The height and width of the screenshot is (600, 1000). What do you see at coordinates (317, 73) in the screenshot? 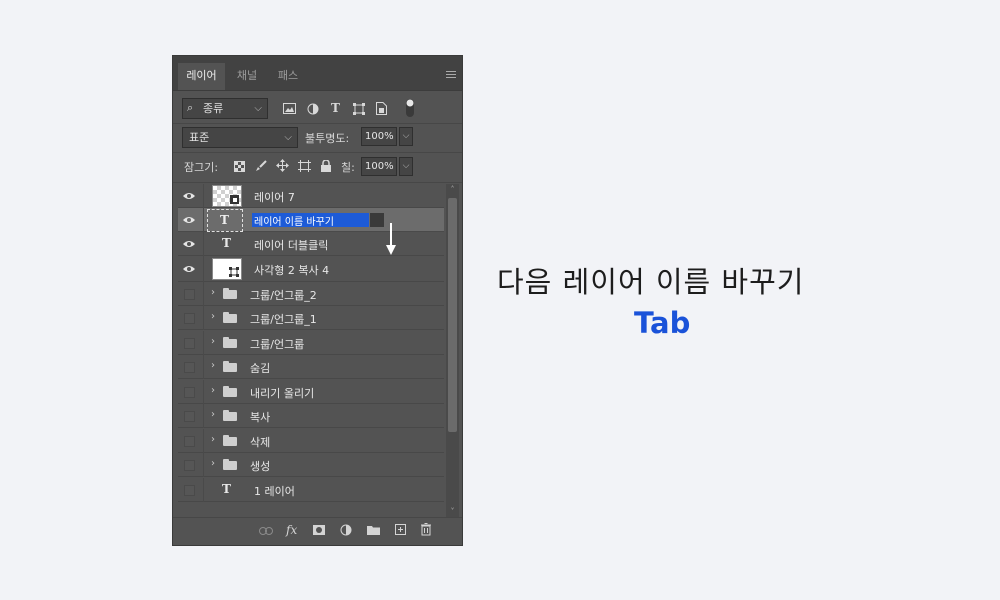
I see `panel-tabbar: 레이어 채널 패스` at bounding box center [317, 73].